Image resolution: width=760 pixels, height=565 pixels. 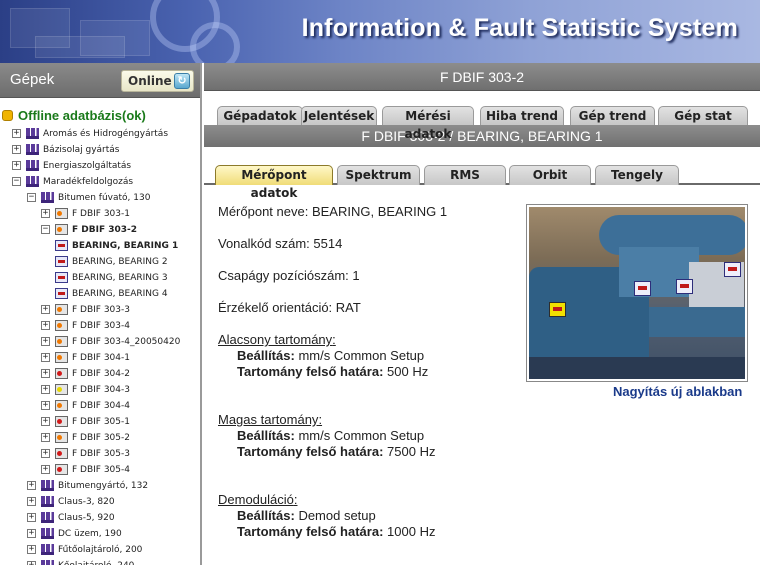 I want to click on subtab-spektrum: Spektrum, so click(x=378, y=175).